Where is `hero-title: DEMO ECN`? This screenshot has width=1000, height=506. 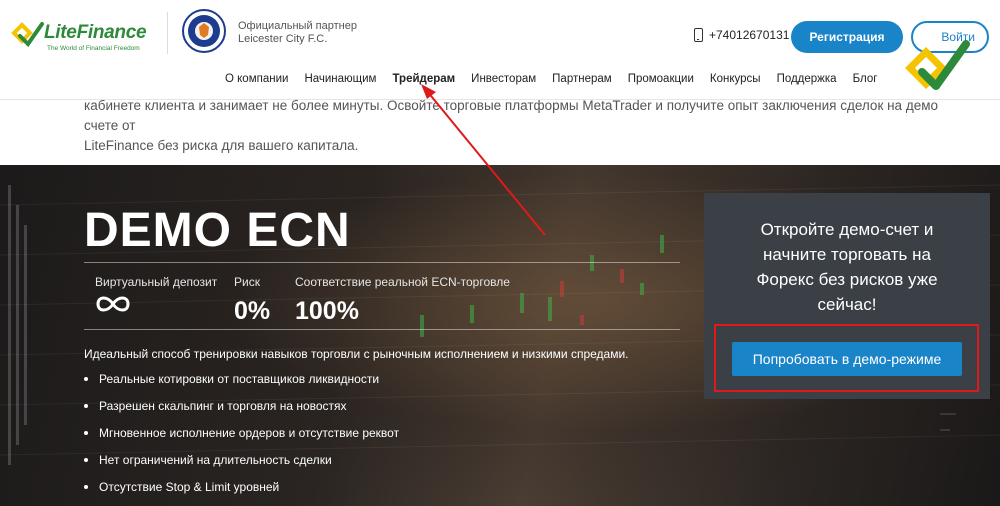 hero-title: DEMO ECN is located at coordinates (217, 230).